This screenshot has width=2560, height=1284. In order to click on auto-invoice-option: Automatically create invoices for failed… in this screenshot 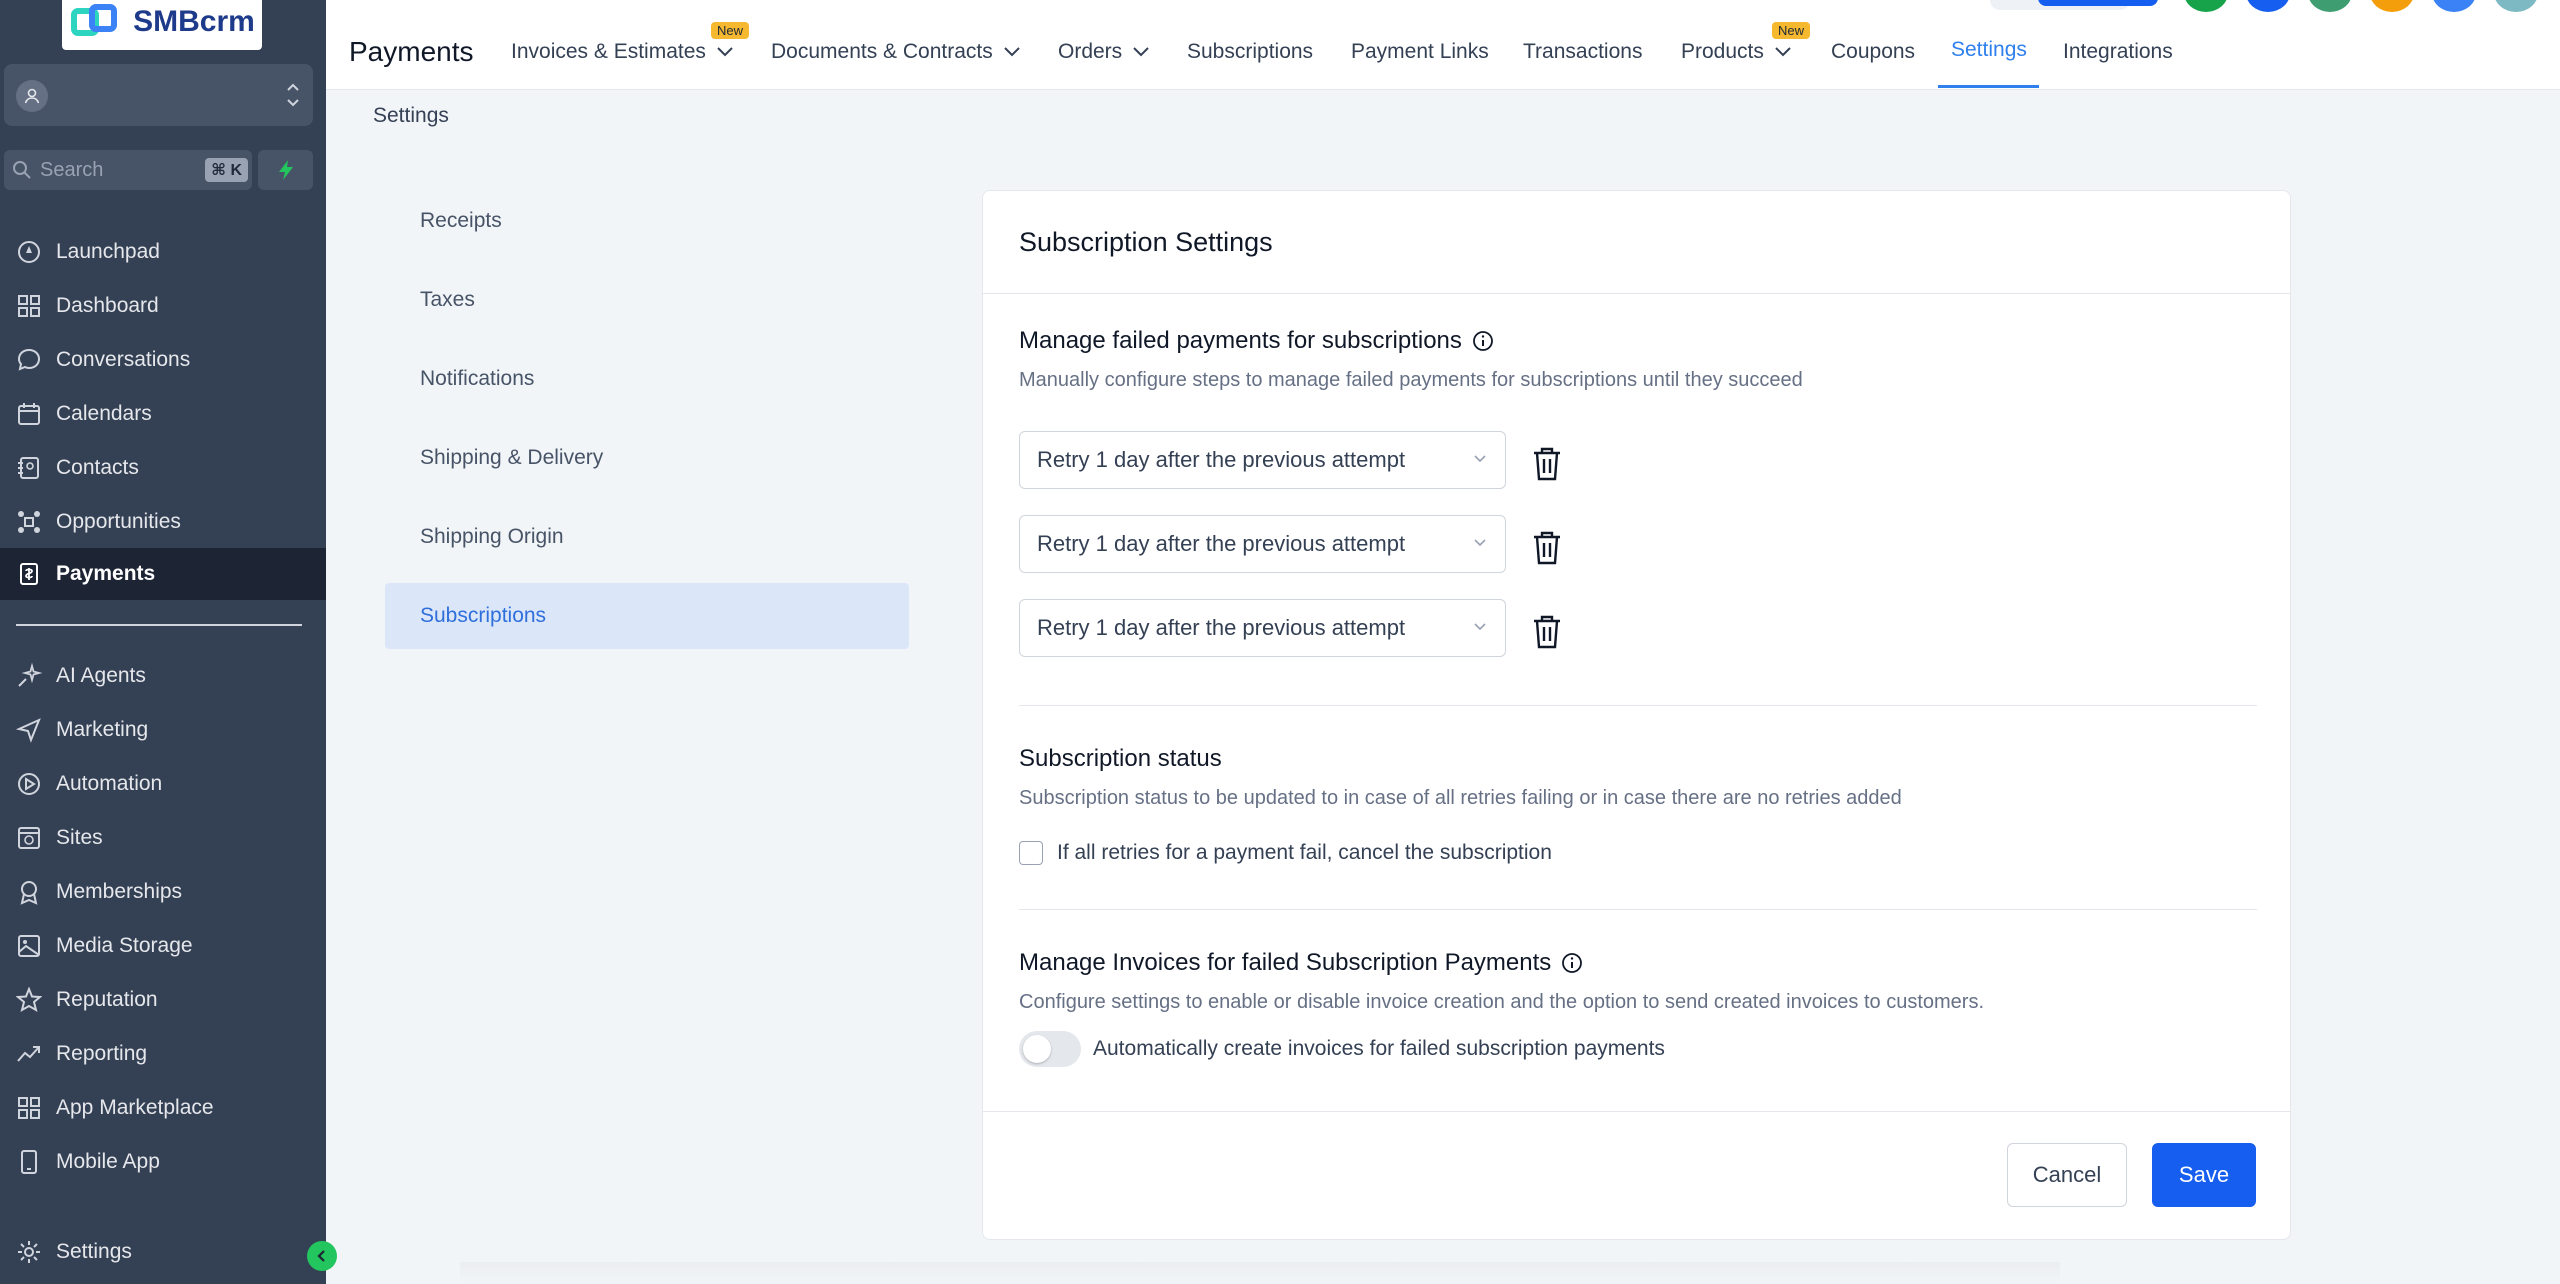, I will do `click(1342, 1049)`.